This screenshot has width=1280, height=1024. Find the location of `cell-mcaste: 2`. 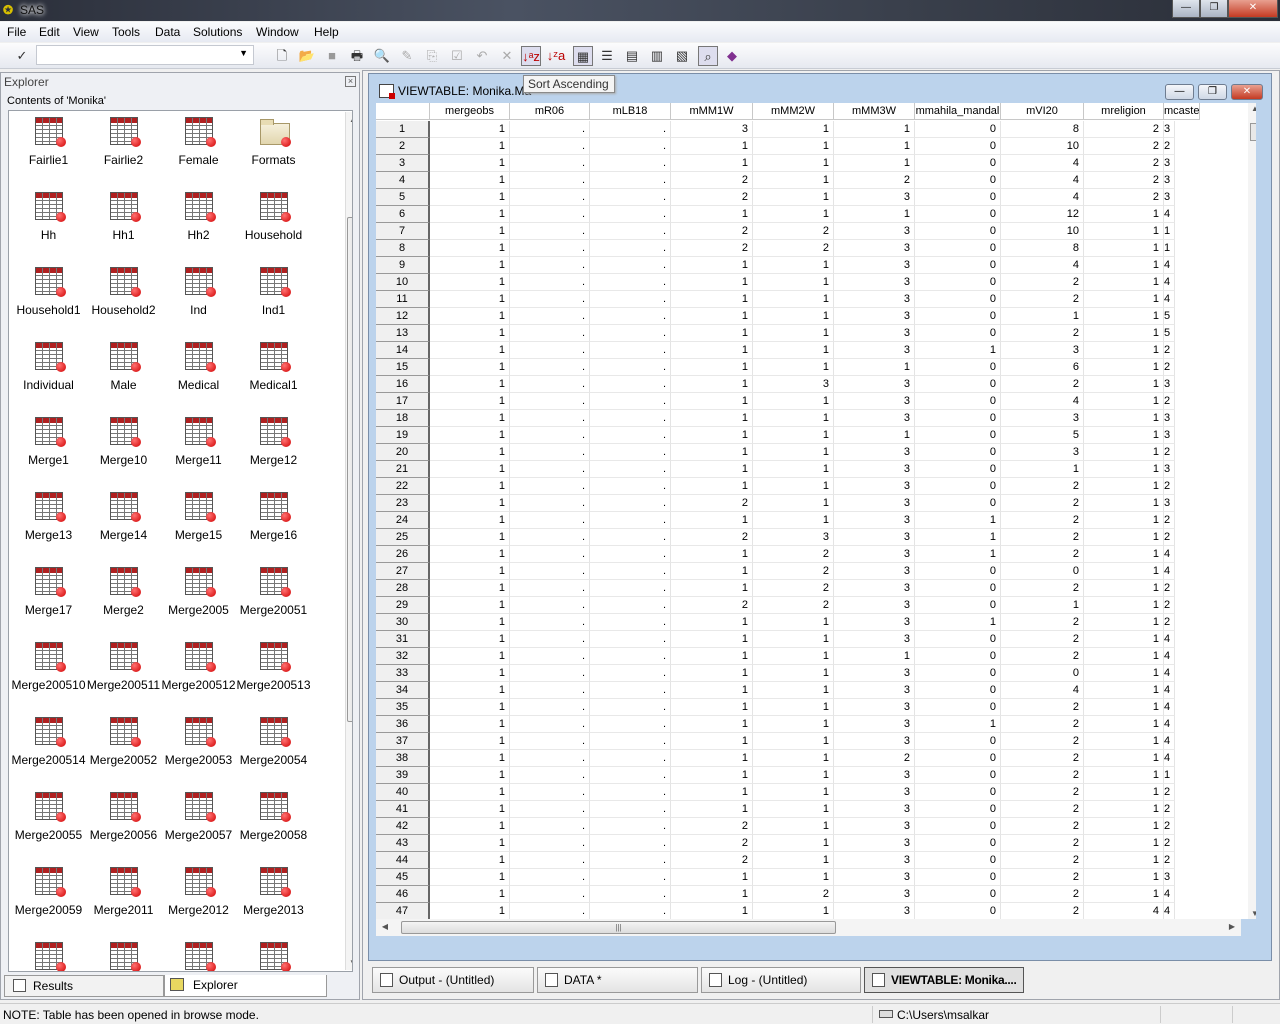

cell-mcaste: 2 is located at coordinates (1170, 452).